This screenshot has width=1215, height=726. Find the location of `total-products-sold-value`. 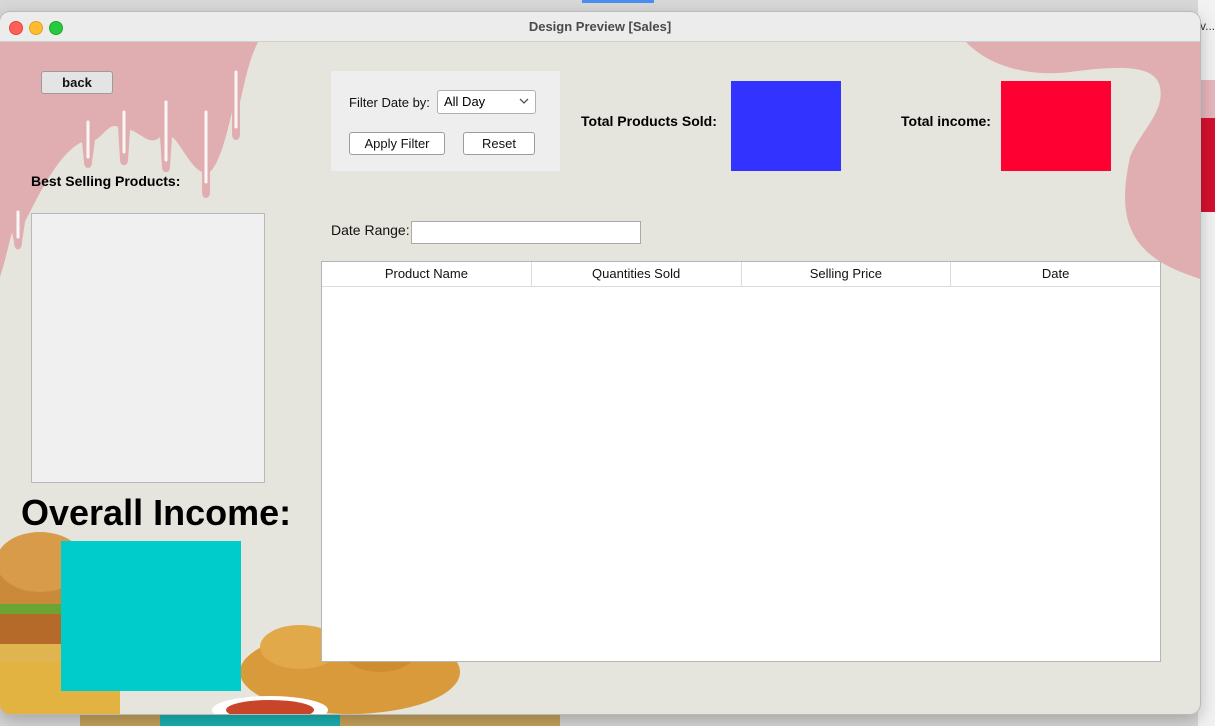

total-products-sold-value is located at coordinates (786, 126).